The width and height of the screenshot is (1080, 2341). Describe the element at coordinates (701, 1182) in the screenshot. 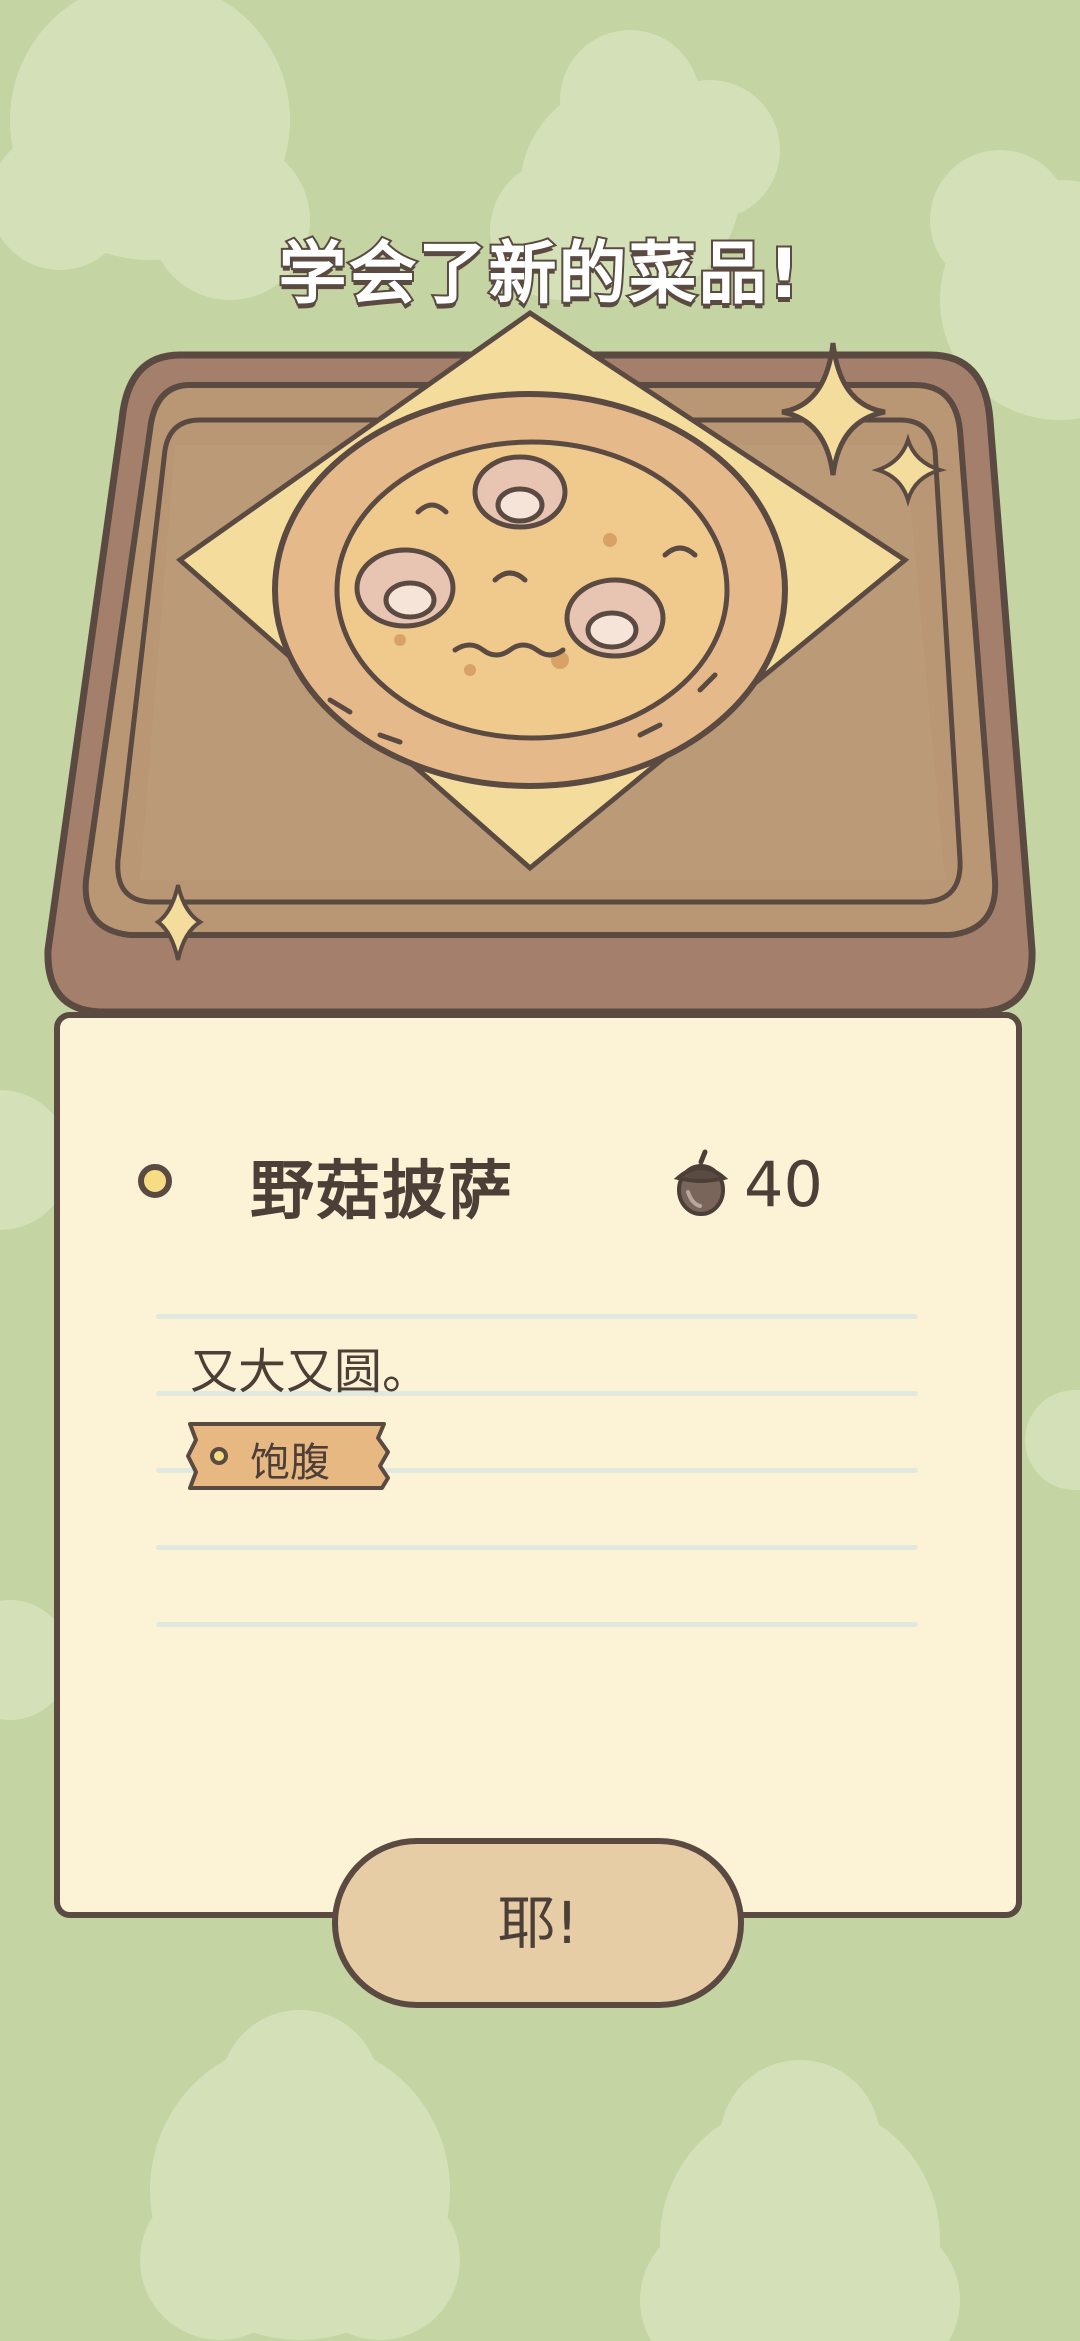

I see `acorn-icon` at that location.